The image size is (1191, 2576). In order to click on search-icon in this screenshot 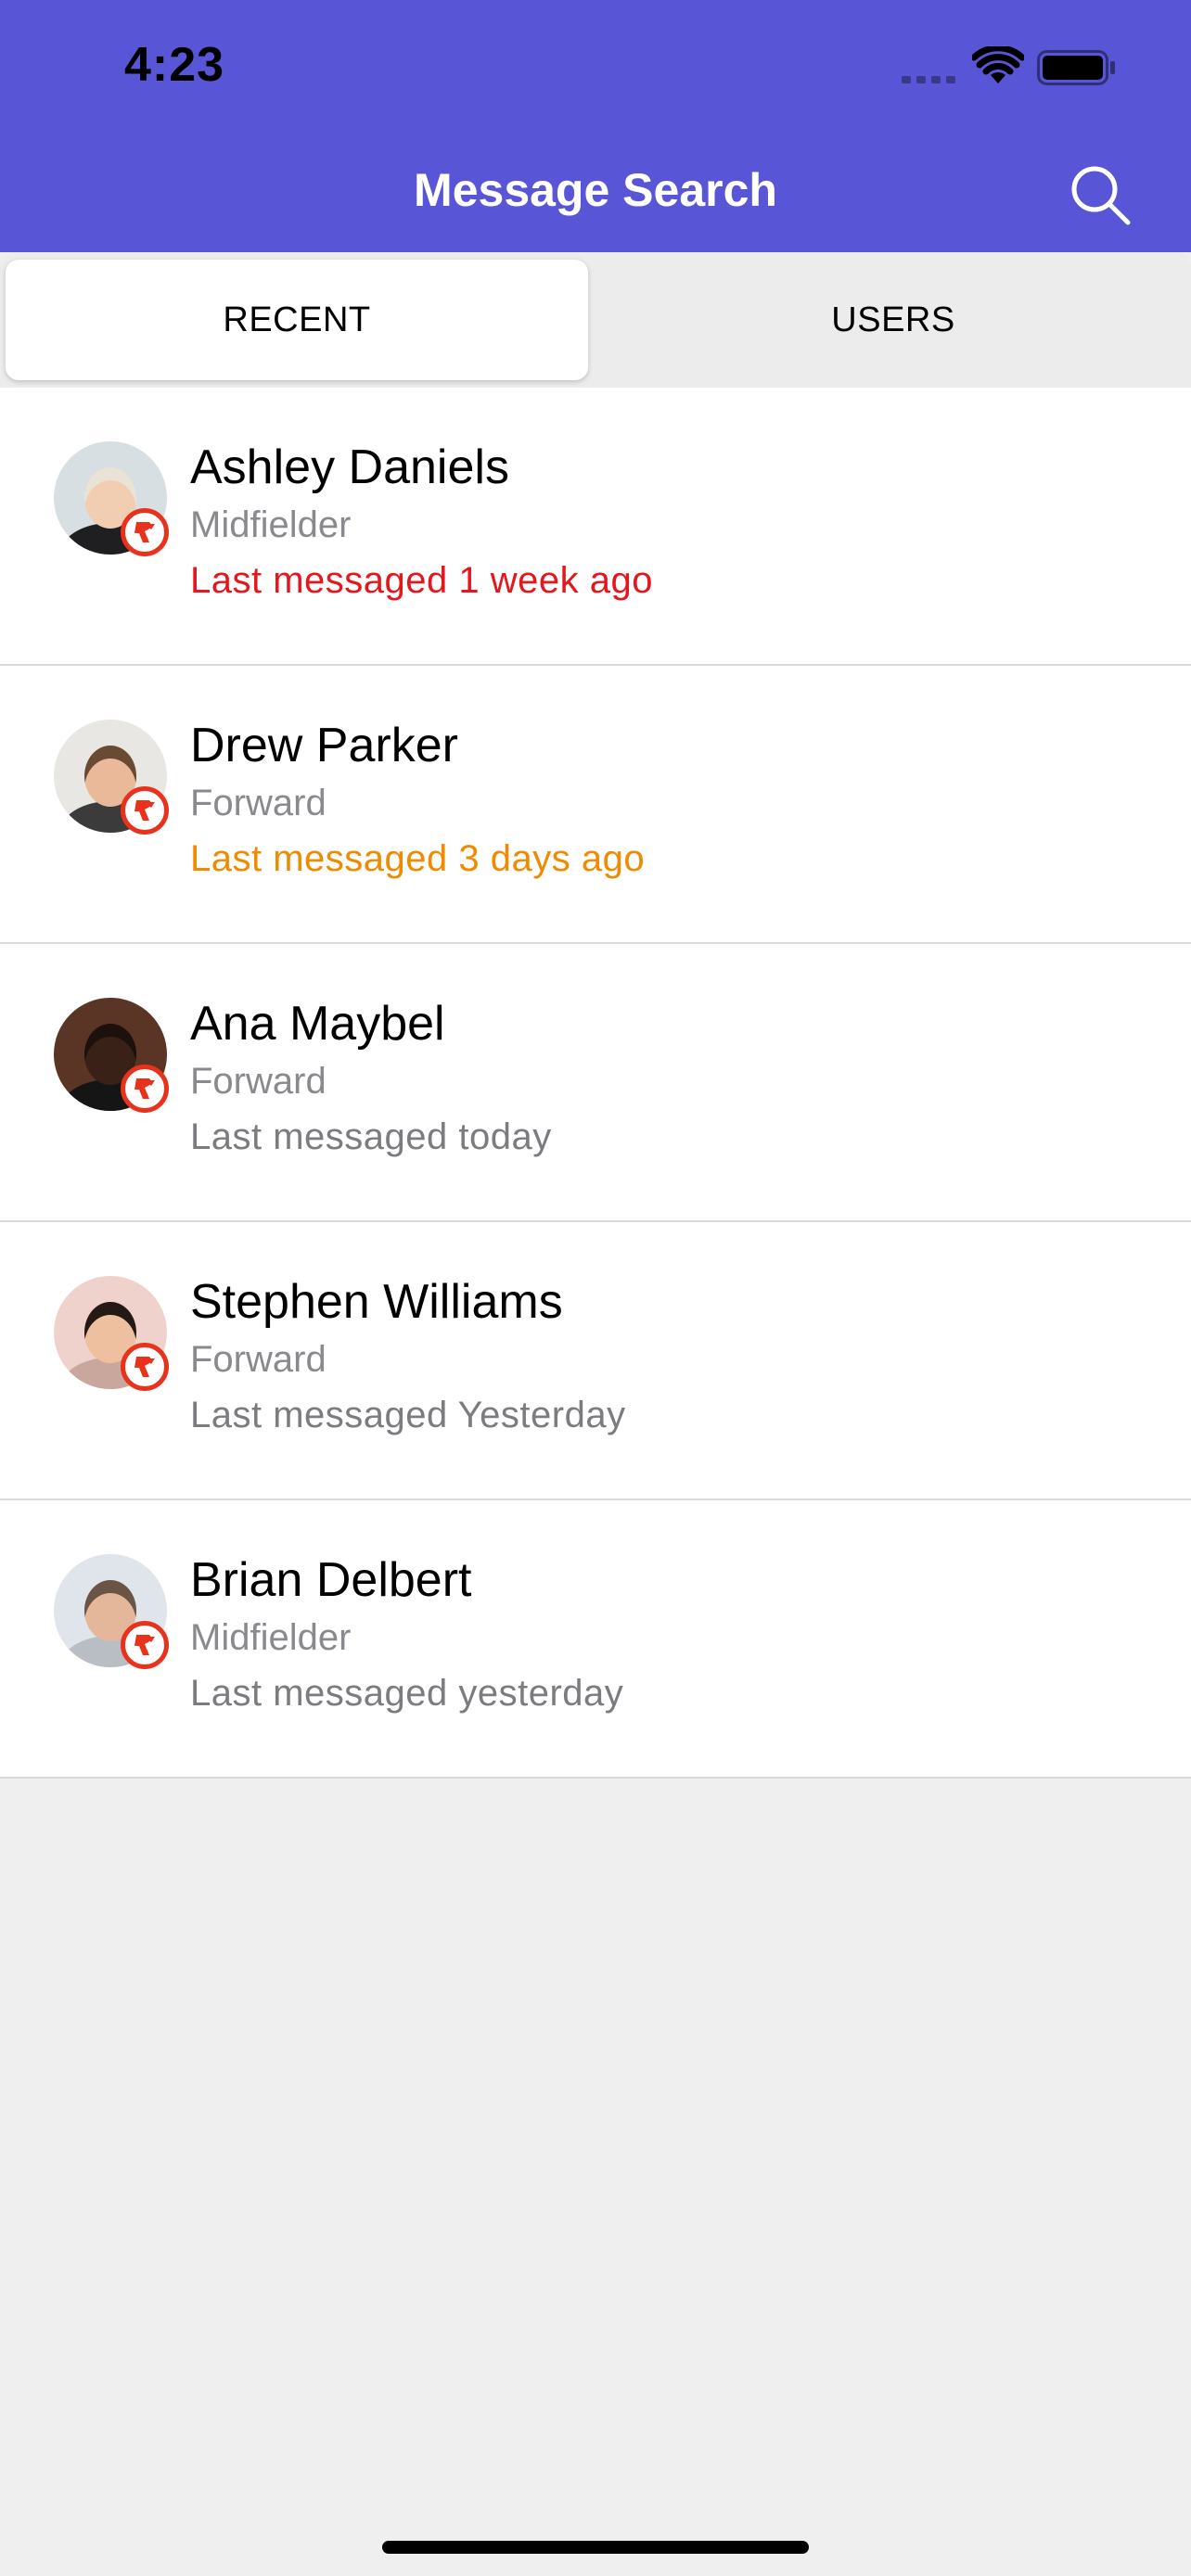, I will do `click(1101, 196)`.